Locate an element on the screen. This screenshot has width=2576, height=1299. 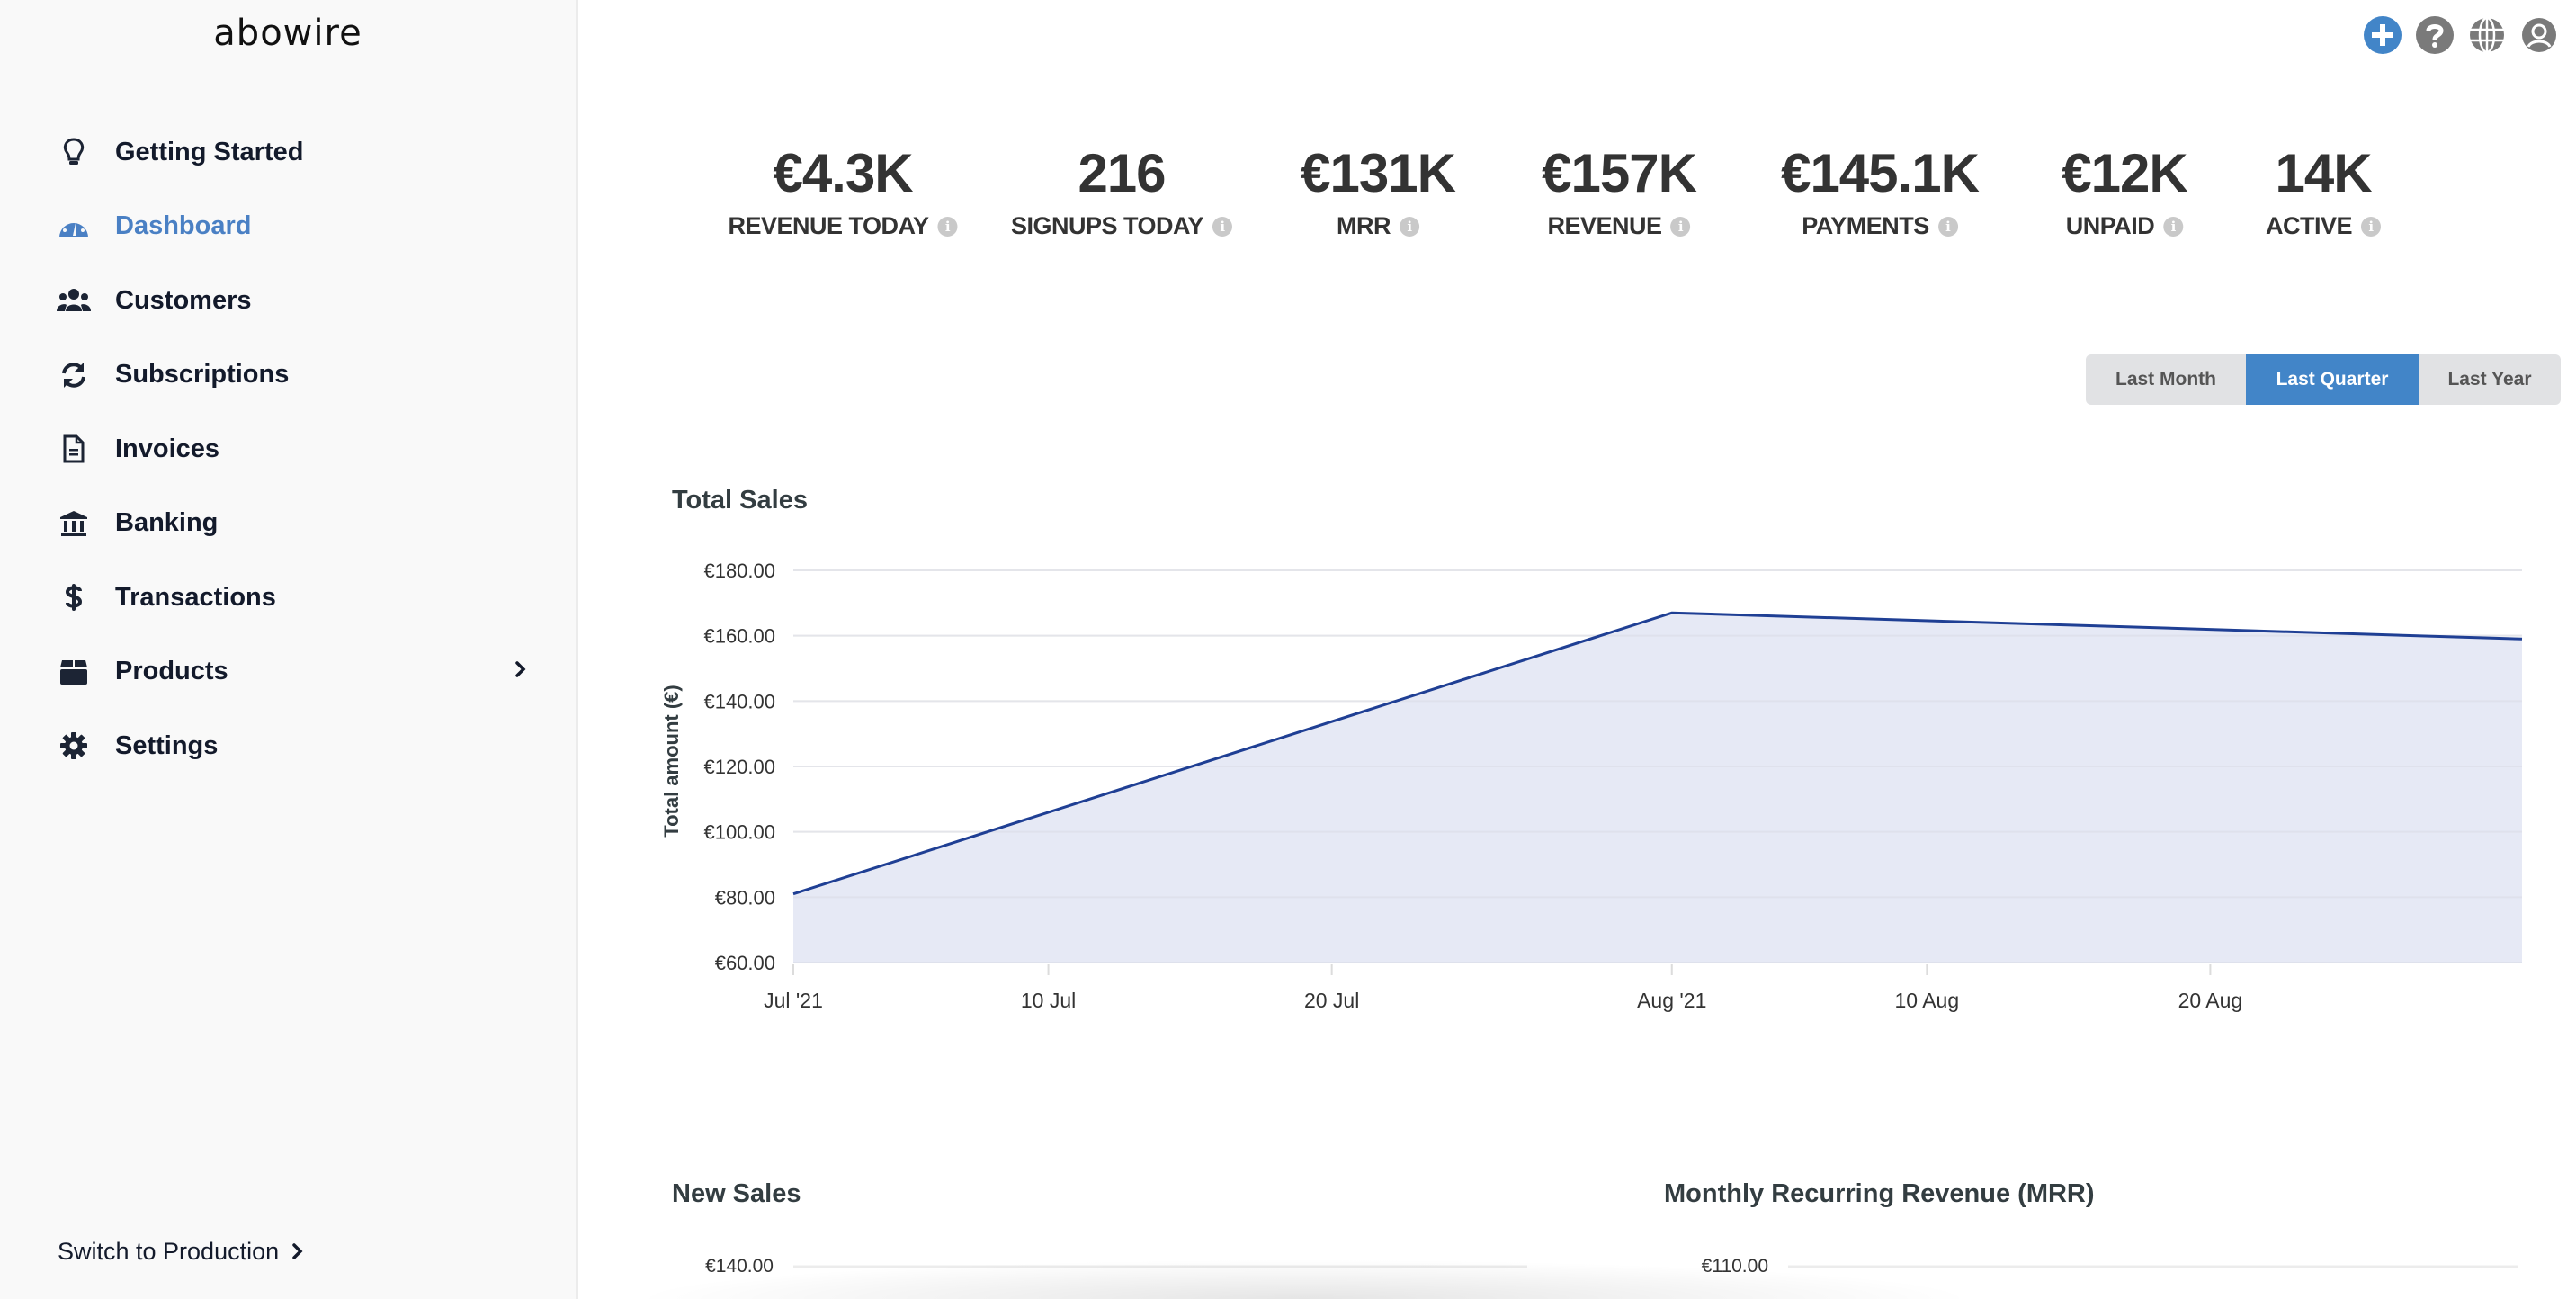
kpi-value: €4.3K is located at coordinates (843, 173).